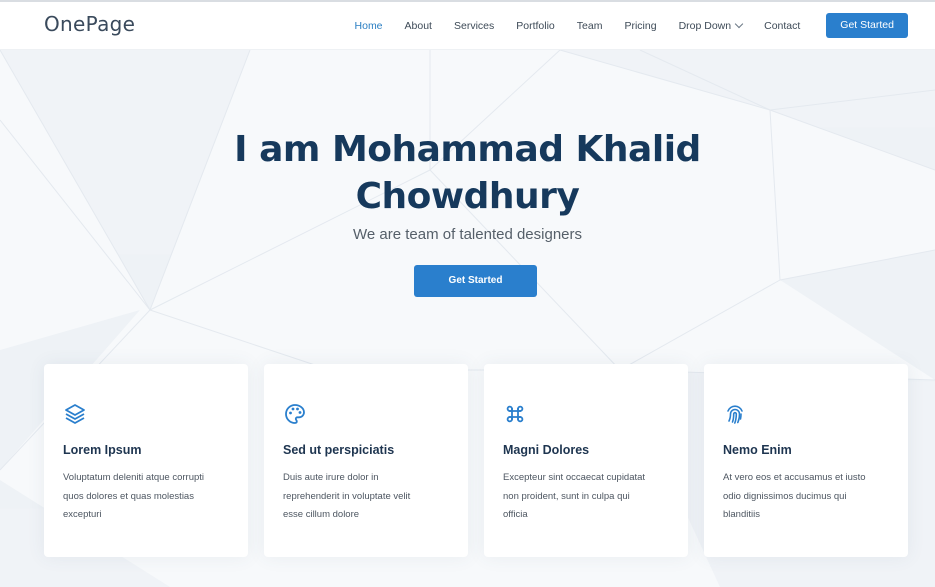  I want to click on card-title: Magni Dolores, so click(546, 450).